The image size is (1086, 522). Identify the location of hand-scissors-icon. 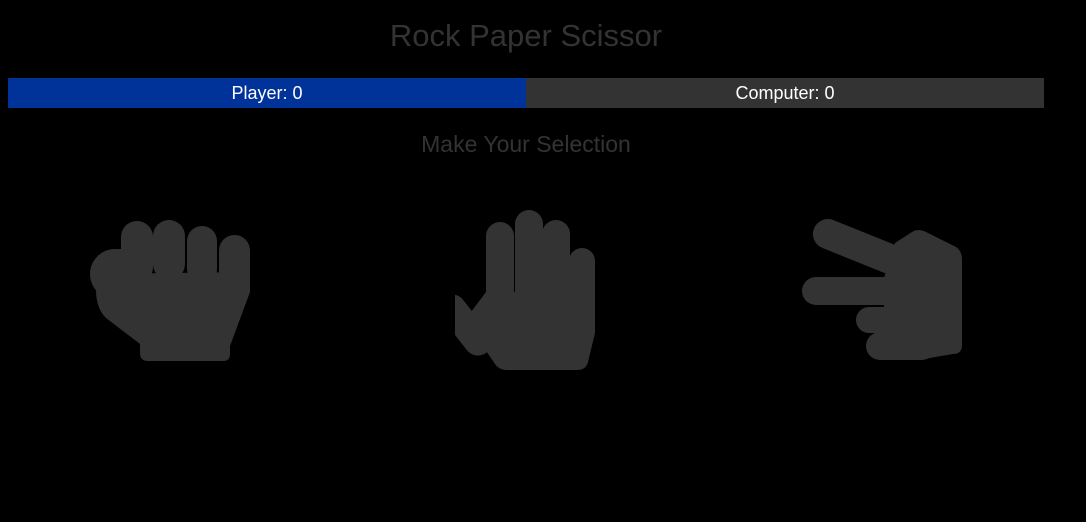
(882, 289).